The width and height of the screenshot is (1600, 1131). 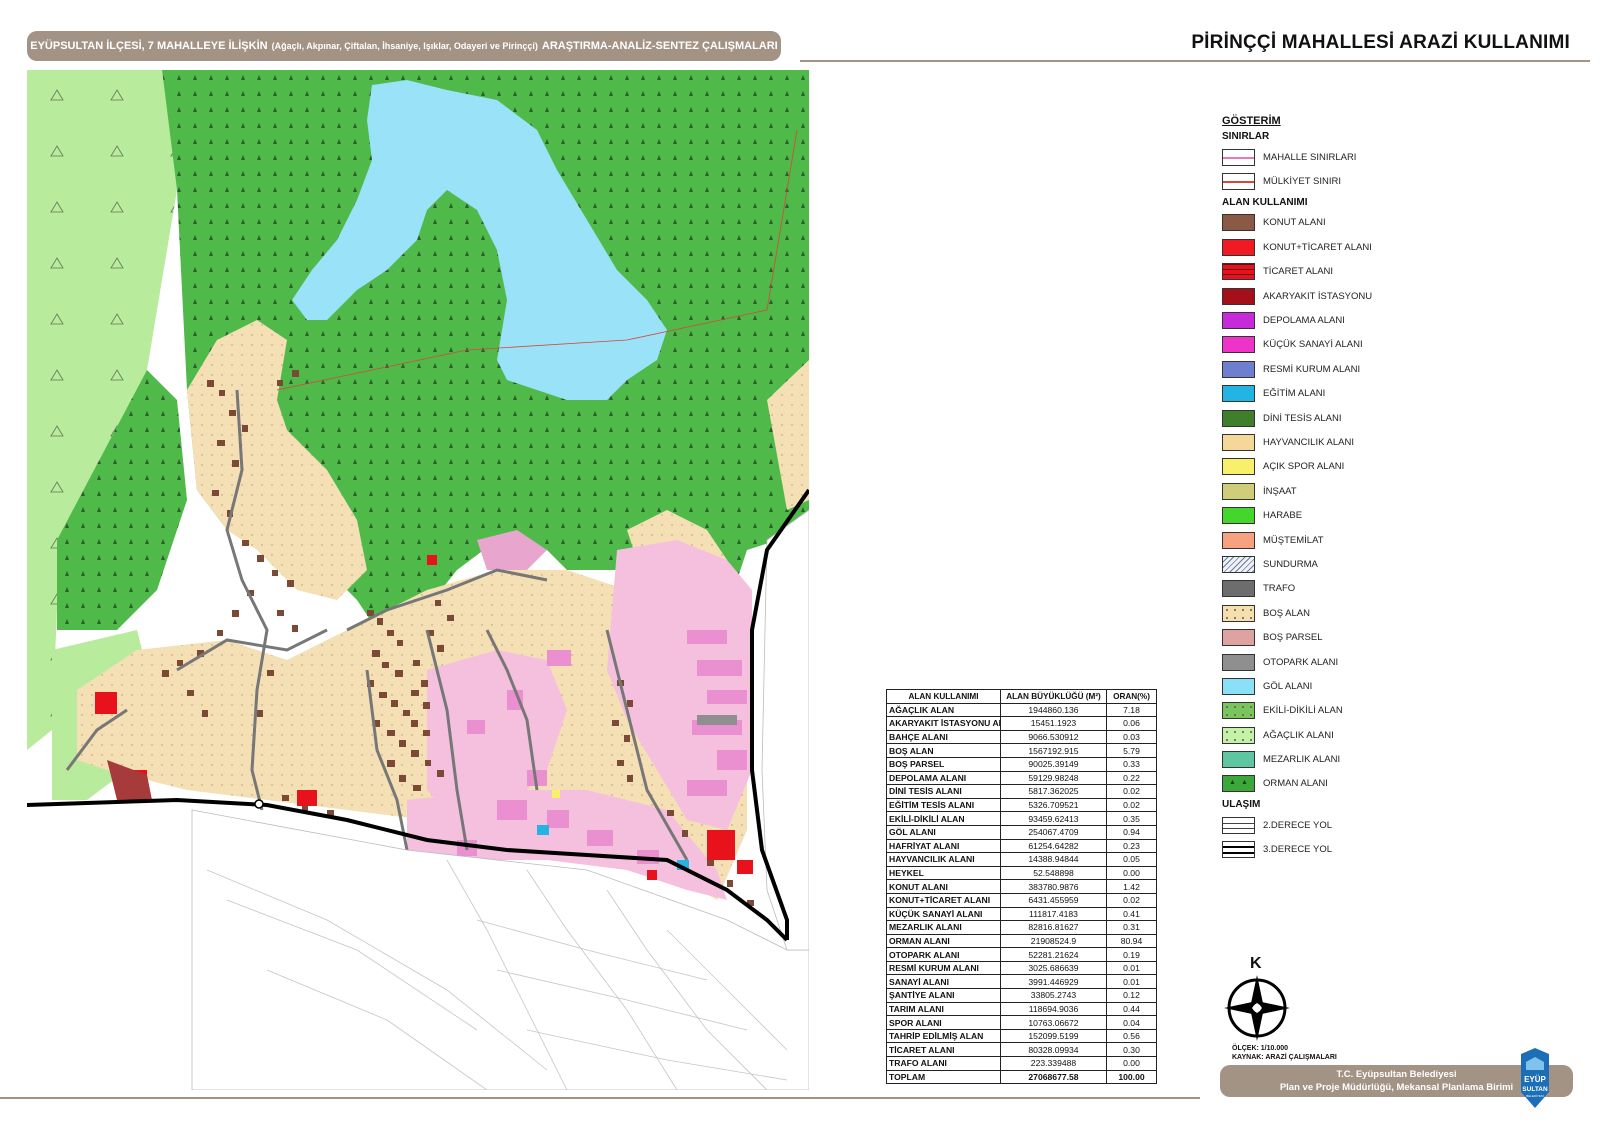 What do you see at coordinates (1021, 1063) in the screenshot?
I see `table-row: TRAFO ALANI 223.339488 0.00` at bounding box center [1021, 1063].